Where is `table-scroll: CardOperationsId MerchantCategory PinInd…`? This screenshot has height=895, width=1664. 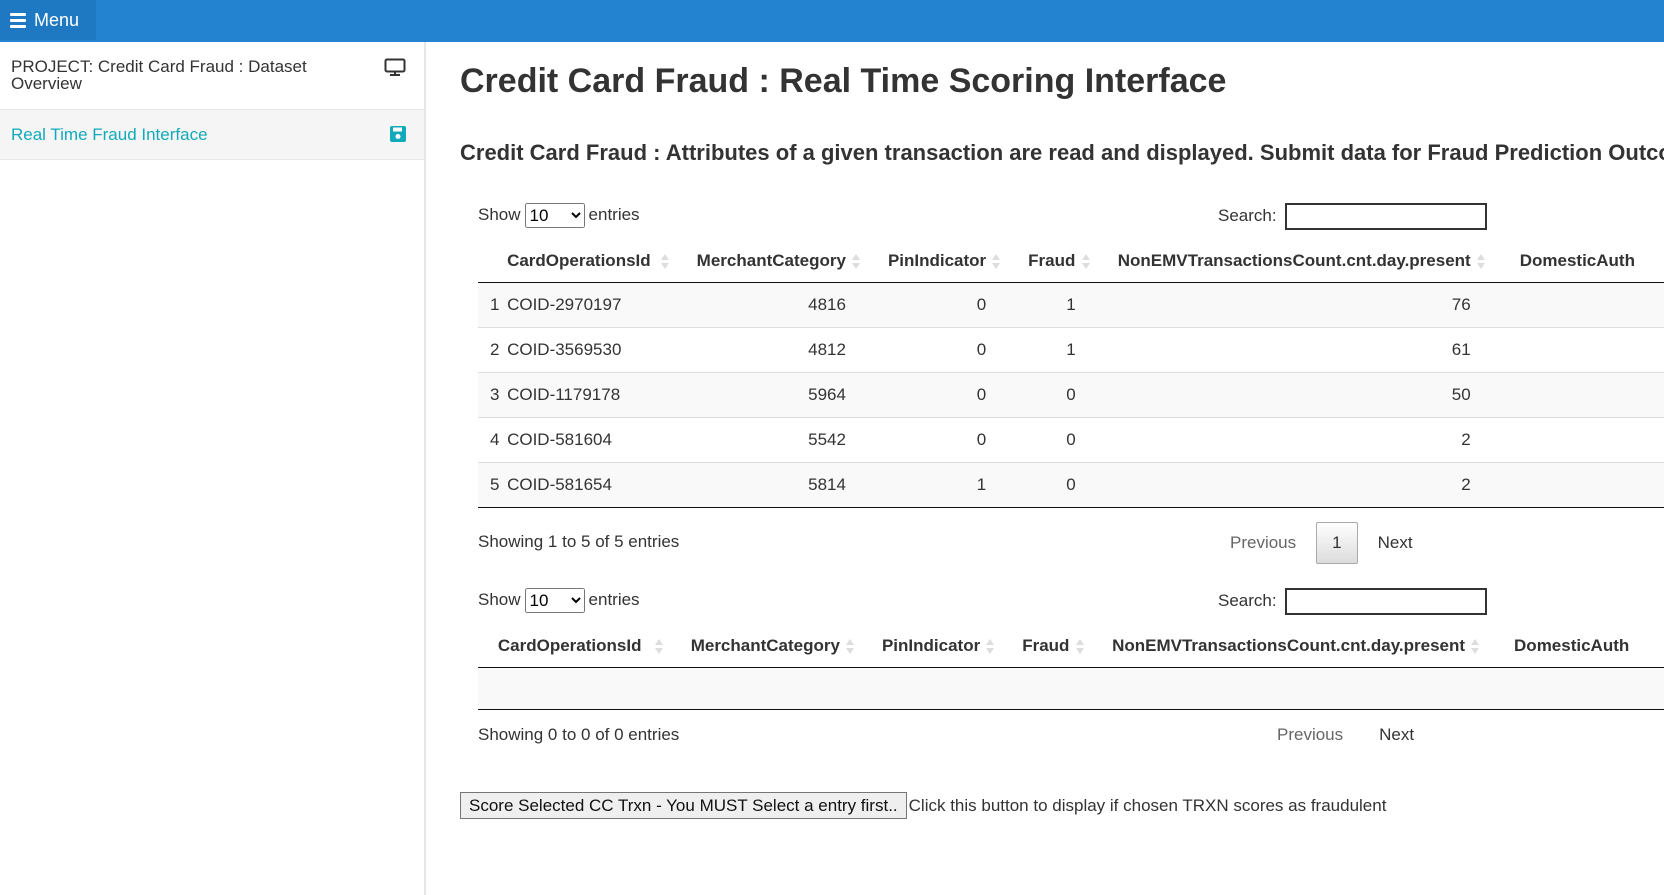 table-scroll: CardOperationsId MerchantCategory PinInd… is located at coordinates (1071, 667).